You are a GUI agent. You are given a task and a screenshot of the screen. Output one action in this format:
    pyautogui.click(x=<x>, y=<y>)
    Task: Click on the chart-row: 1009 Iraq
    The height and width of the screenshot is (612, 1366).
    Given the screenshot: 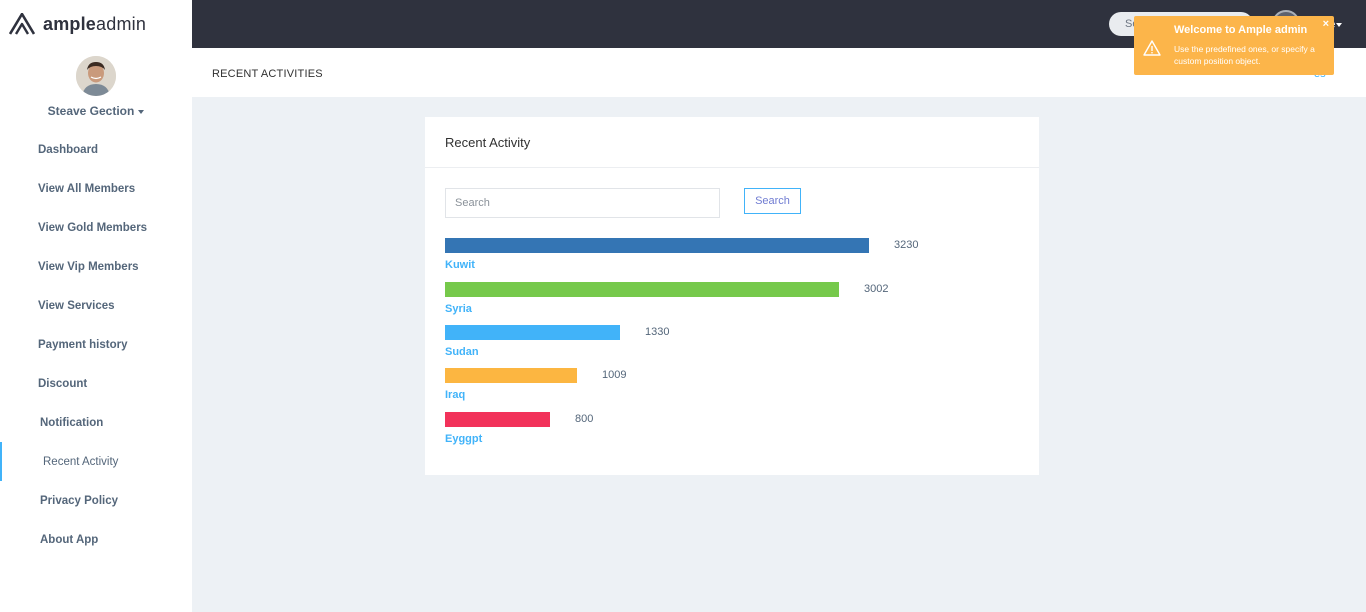 What is the action you would take?
    pyautogui.click(x=725, y=386)
    